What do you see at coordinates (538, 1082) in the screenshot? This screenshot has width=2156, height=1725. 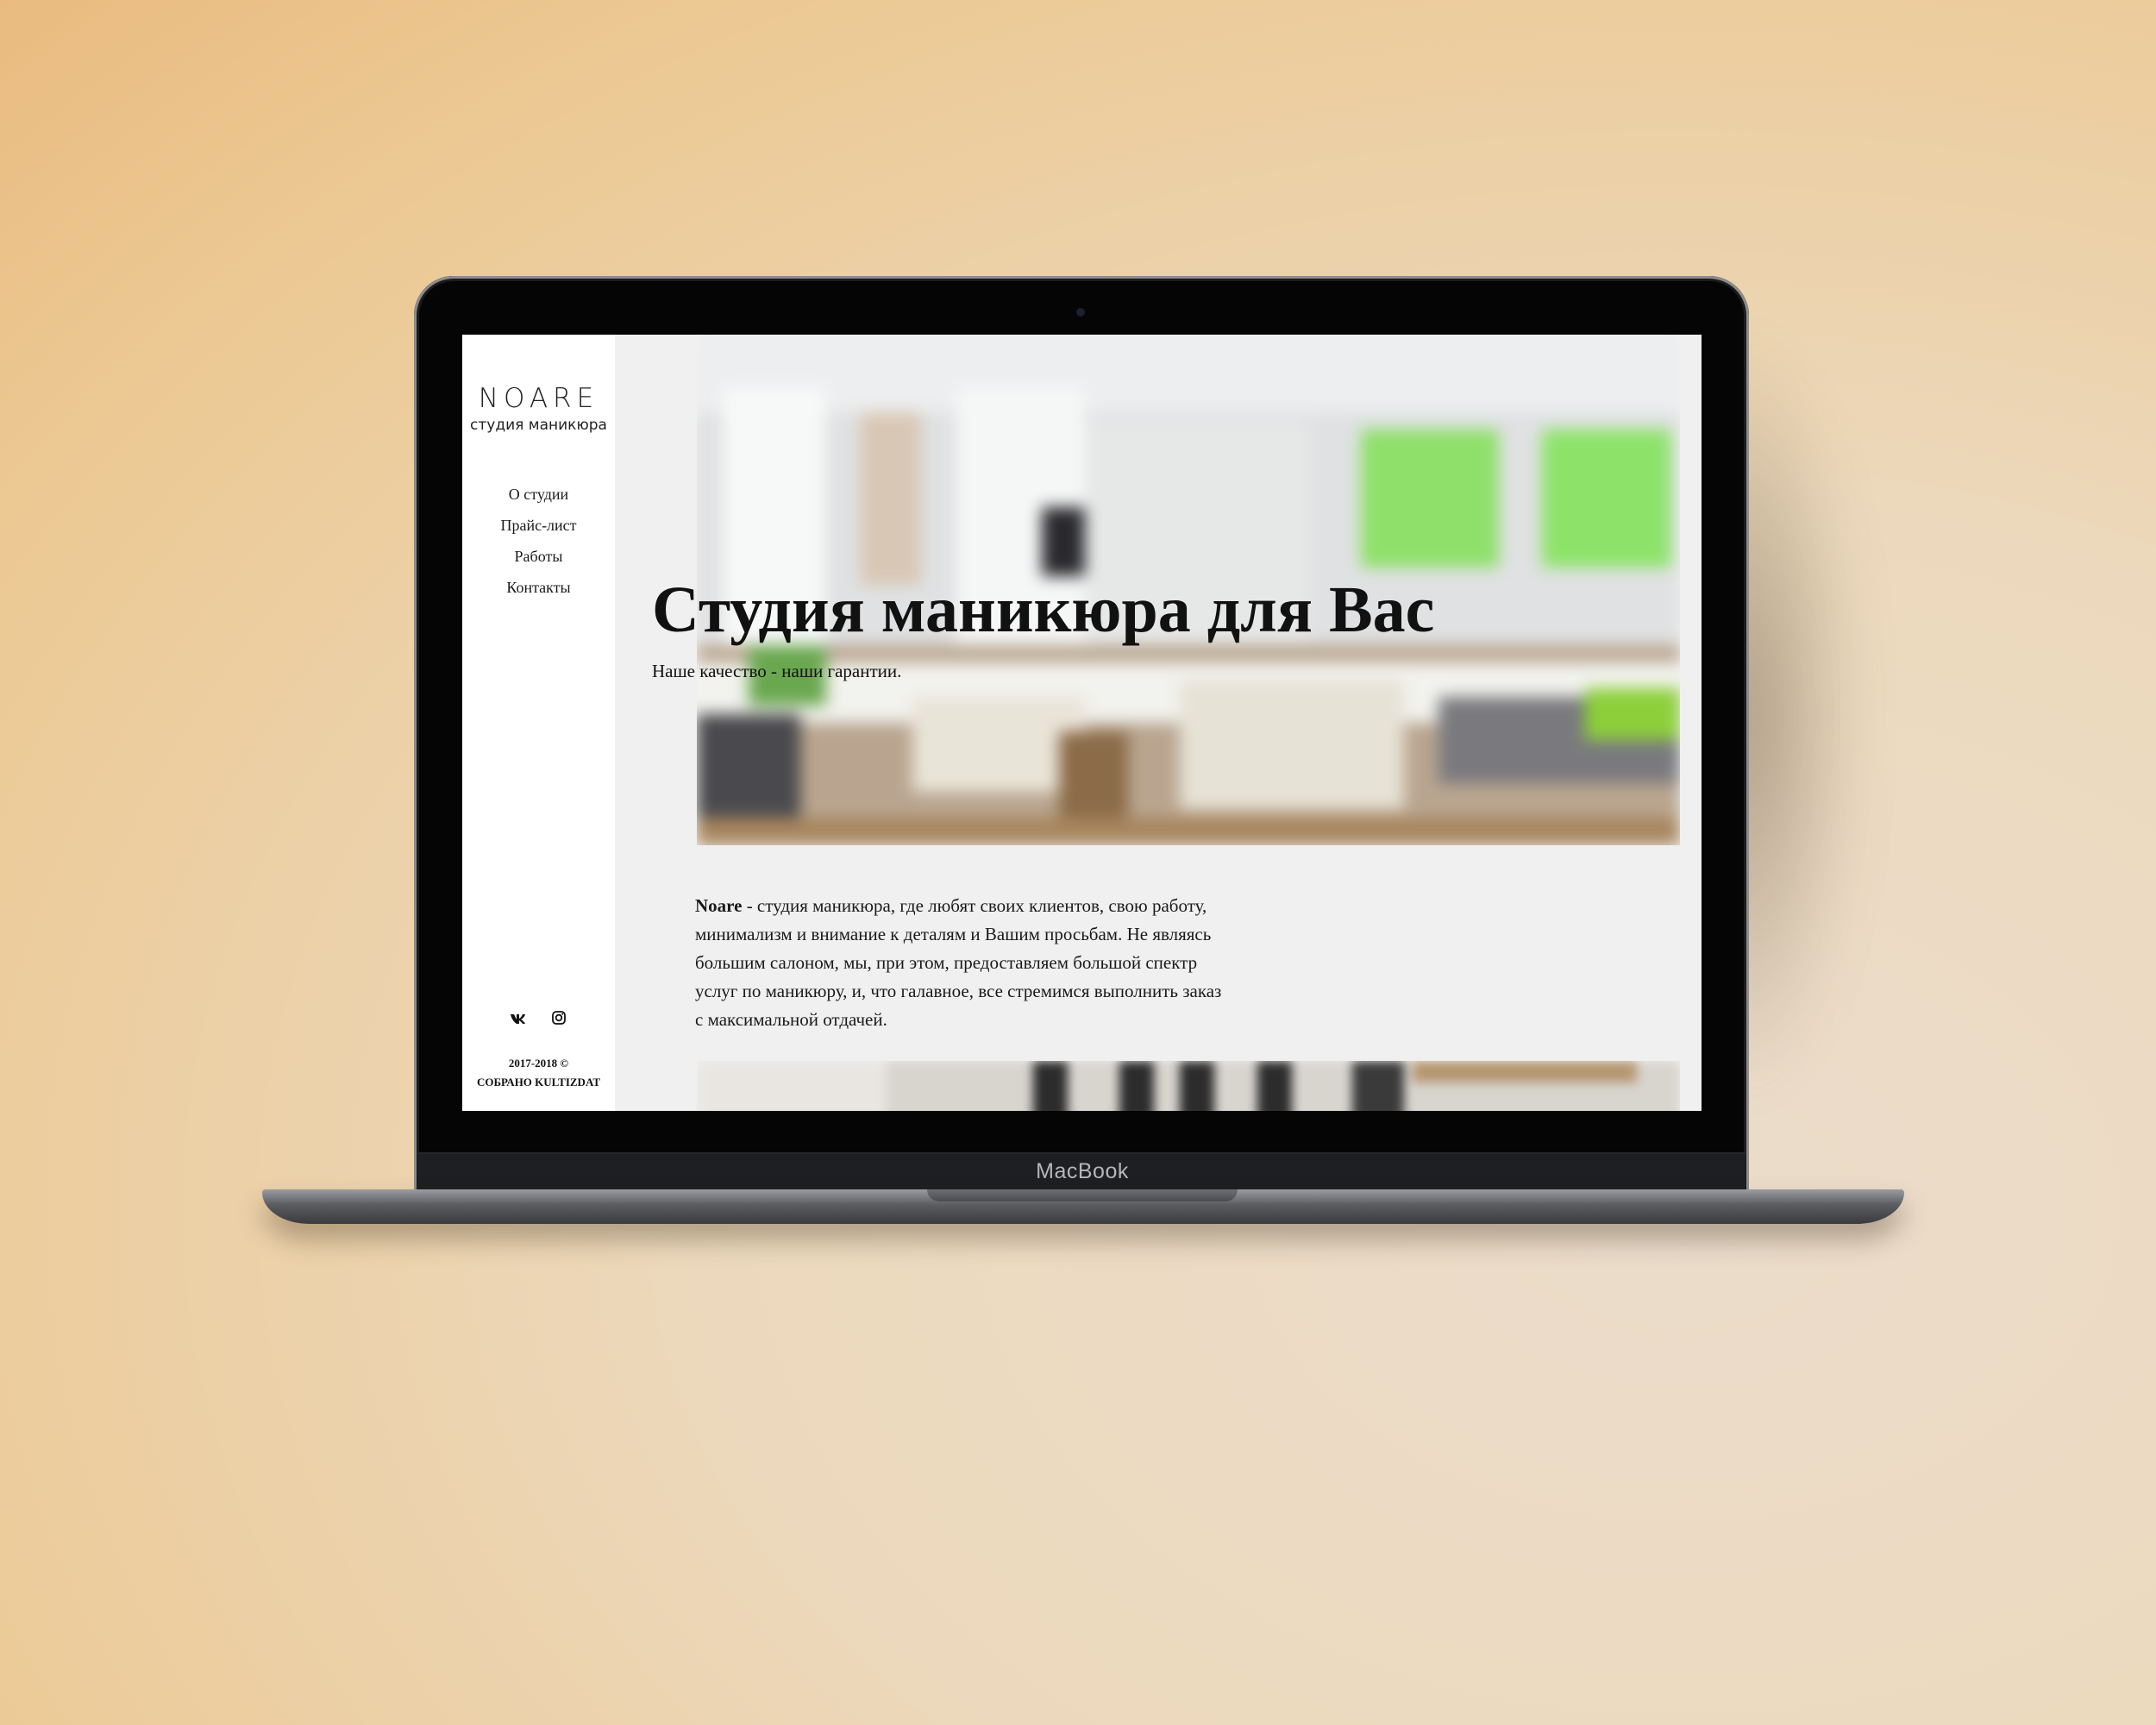 I see `copyright-credit: СОБРАНО KULTIZDAT` at bounding box center [538, 1082].